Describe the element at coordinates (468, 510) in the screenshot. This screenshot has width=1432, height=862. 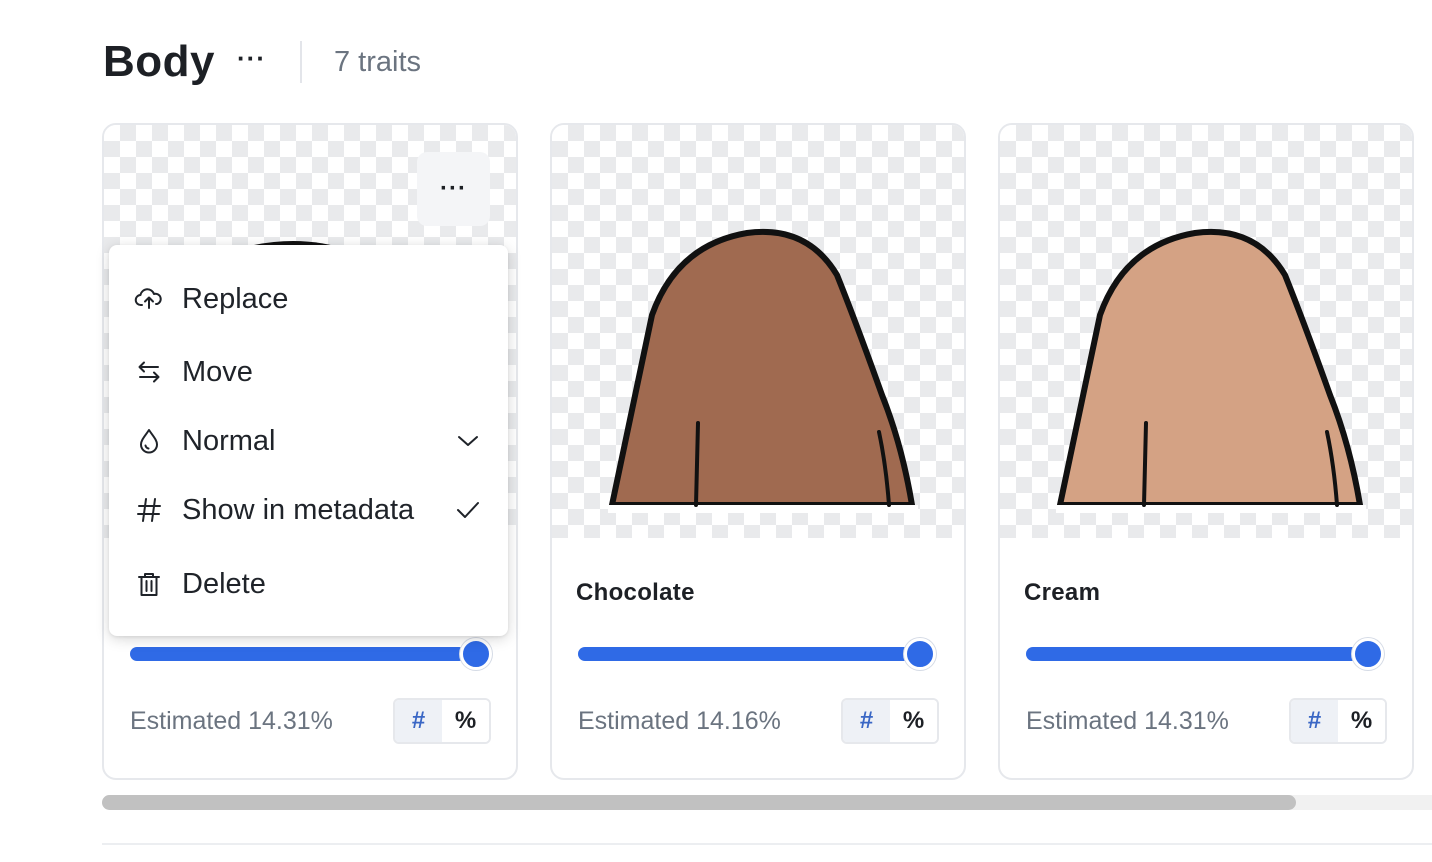
I see `check-icon` at that location.